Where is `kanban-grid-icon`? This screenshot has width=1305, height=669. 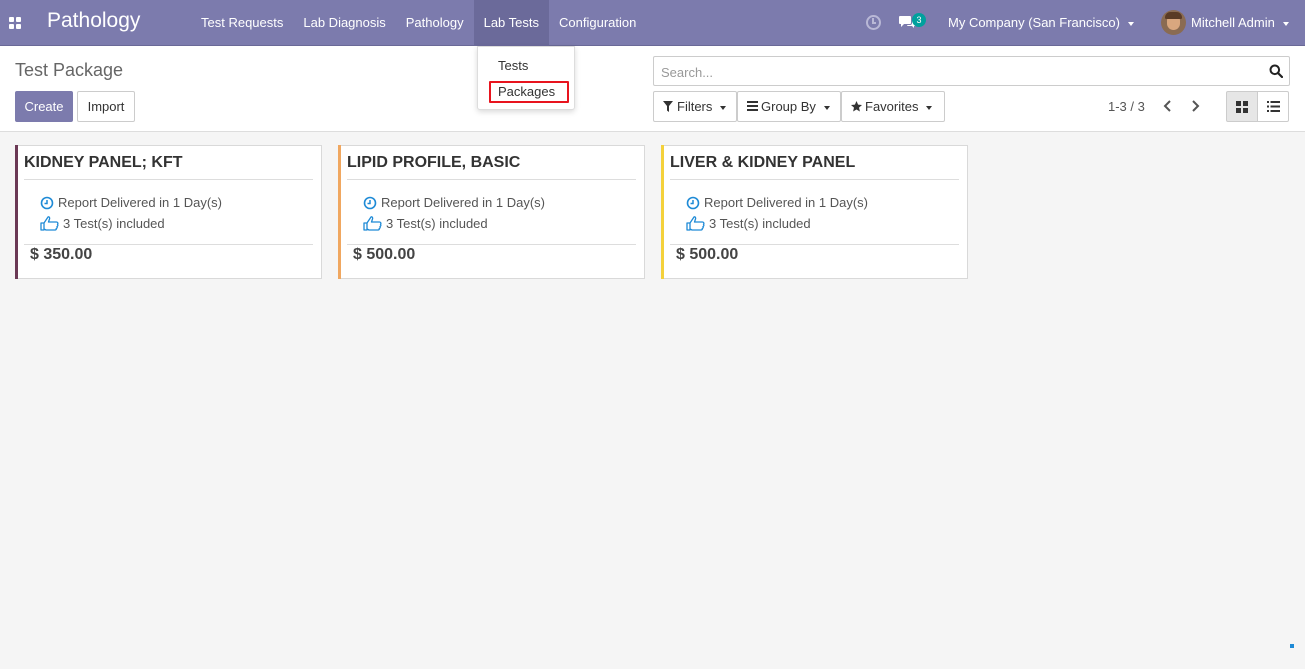 kanban-grid-icon is located at coordinates (1242, 107).